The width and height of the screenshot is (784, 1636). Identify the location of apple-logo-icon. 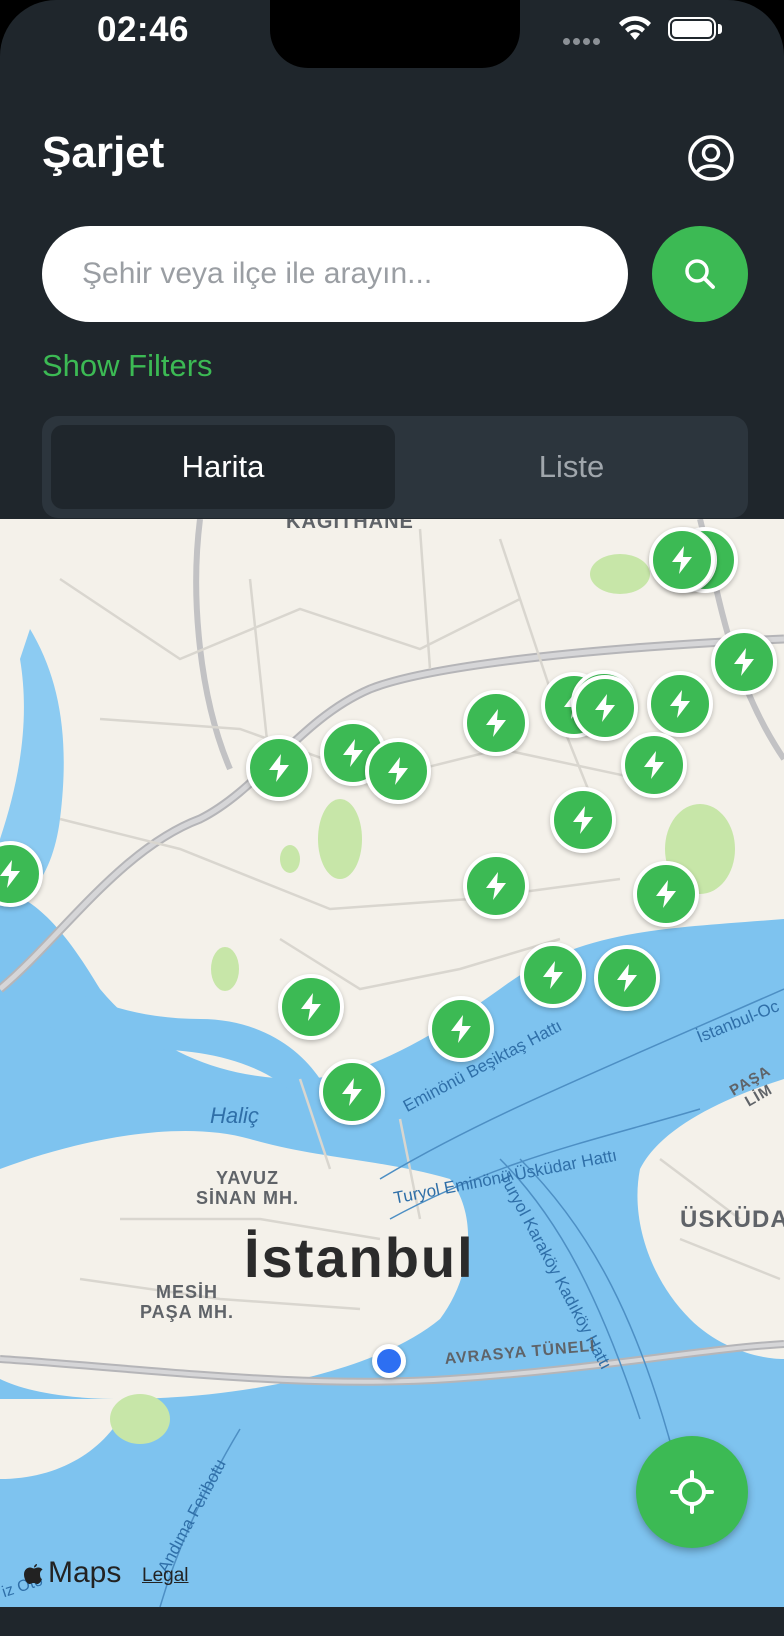
(33, 1574).